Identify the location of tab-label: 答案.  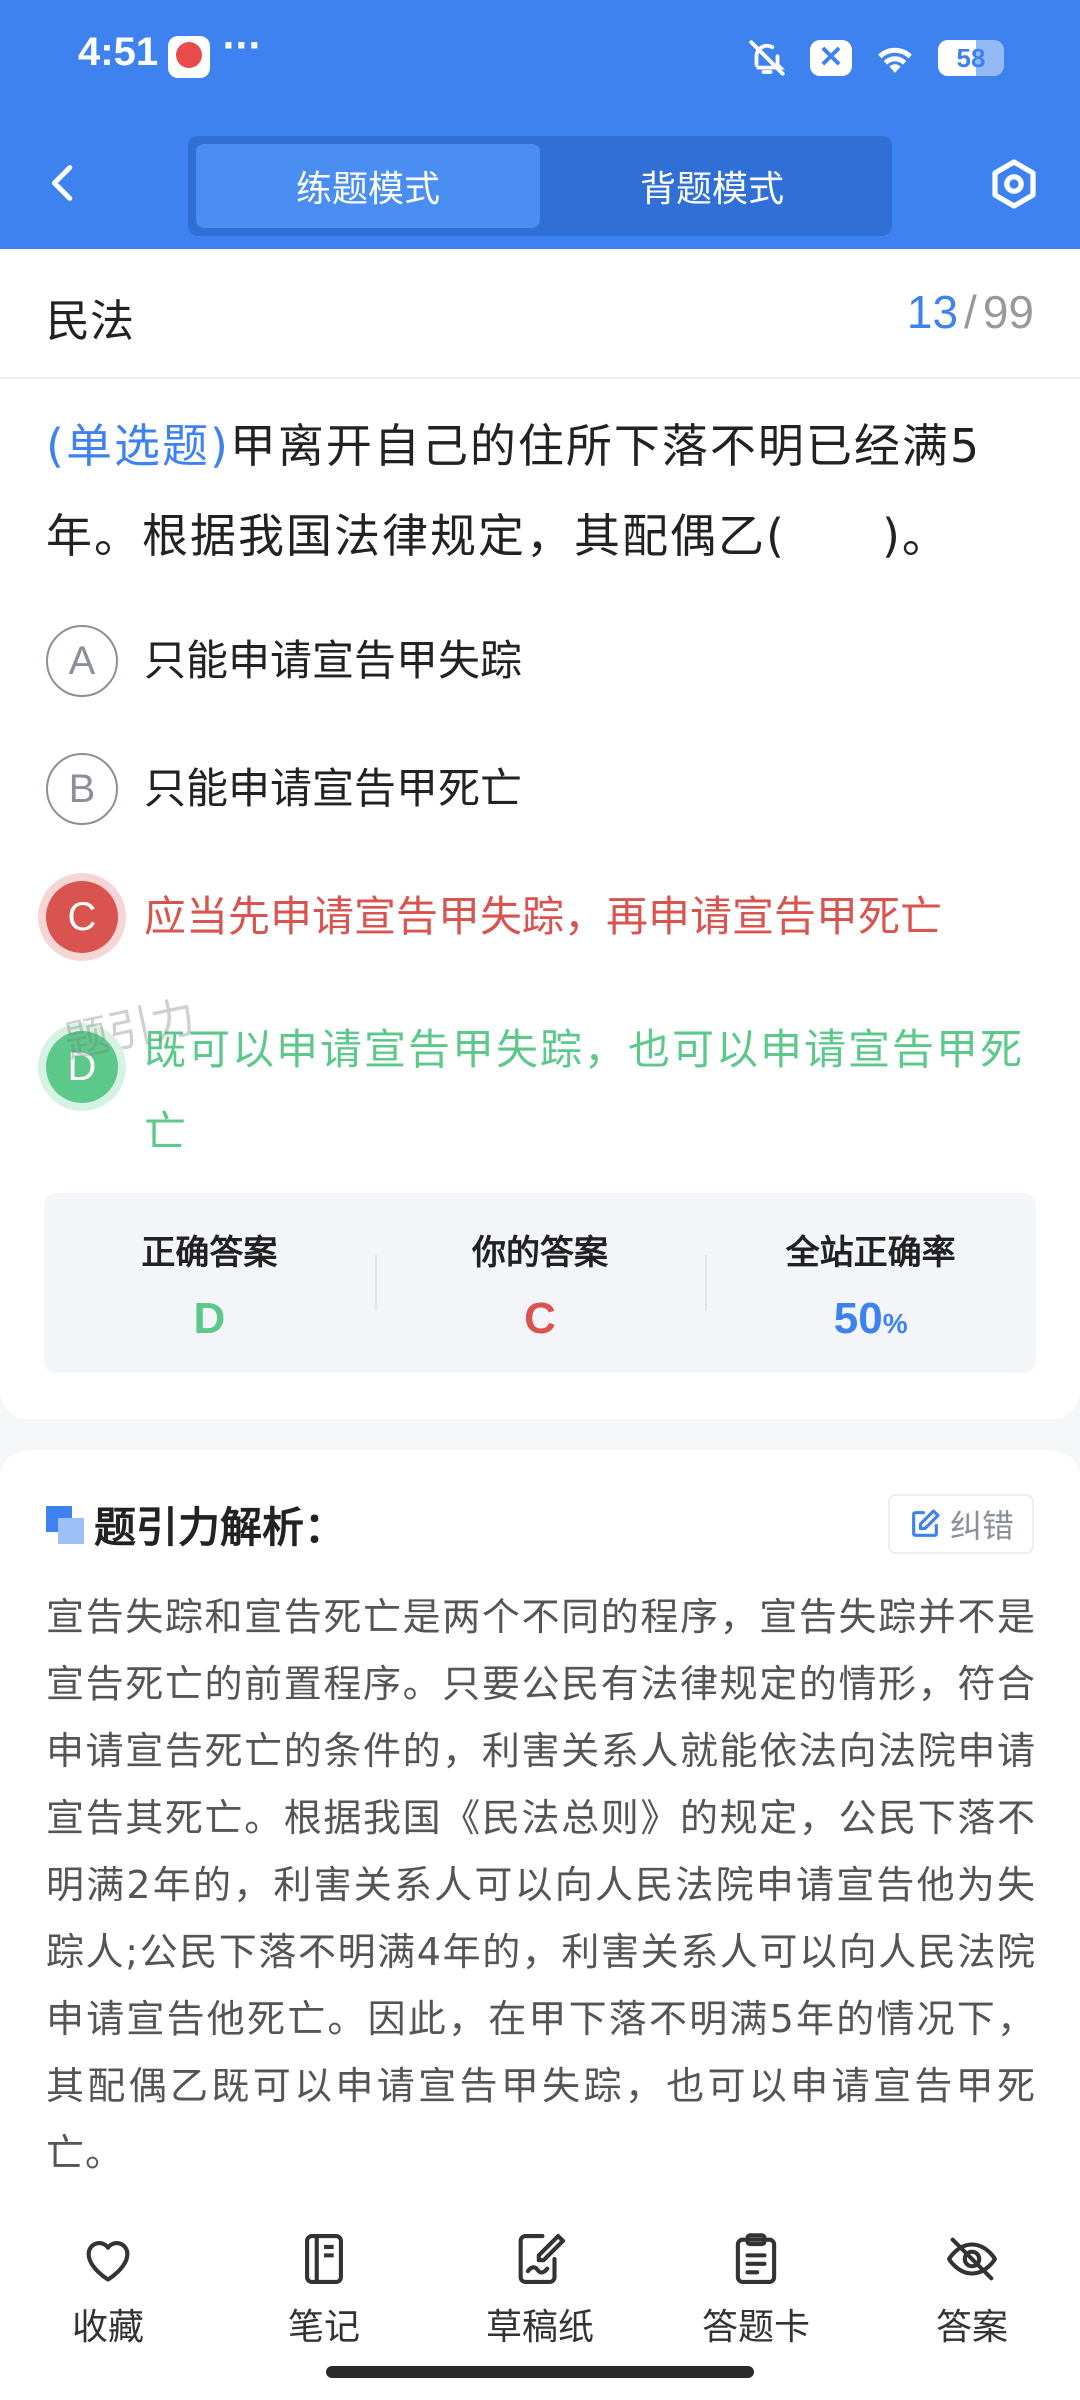
(971, 2327).